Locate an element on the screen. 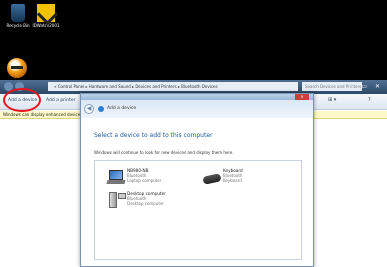 This screenshot has height=267, width=387. device-category: Keyboard is located at coordinates (232, 180).